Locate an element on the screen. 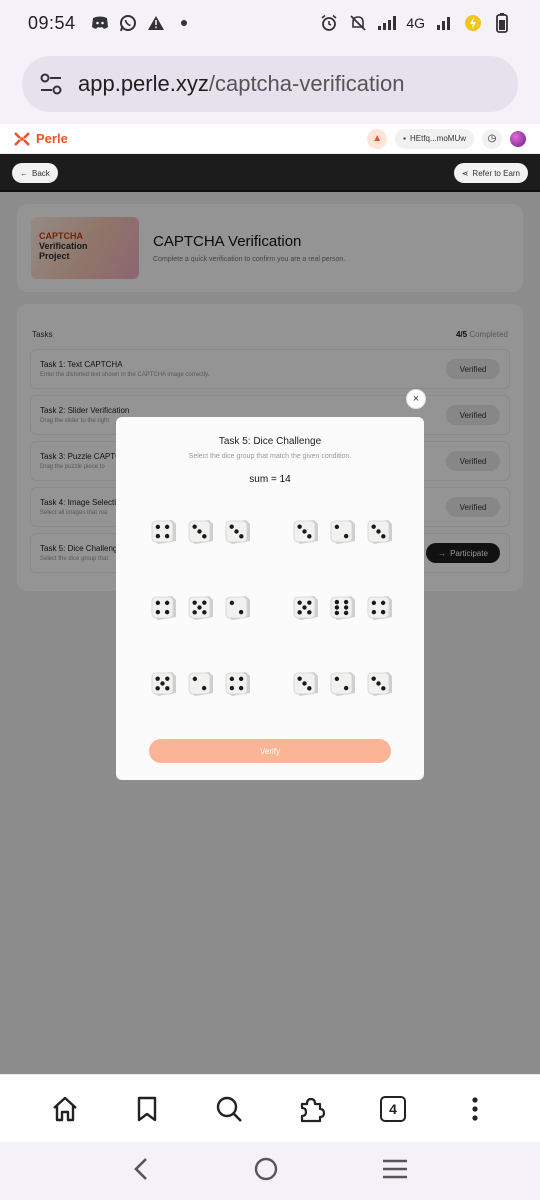  history-icon: ◷ is located at coordinates (492, 138).